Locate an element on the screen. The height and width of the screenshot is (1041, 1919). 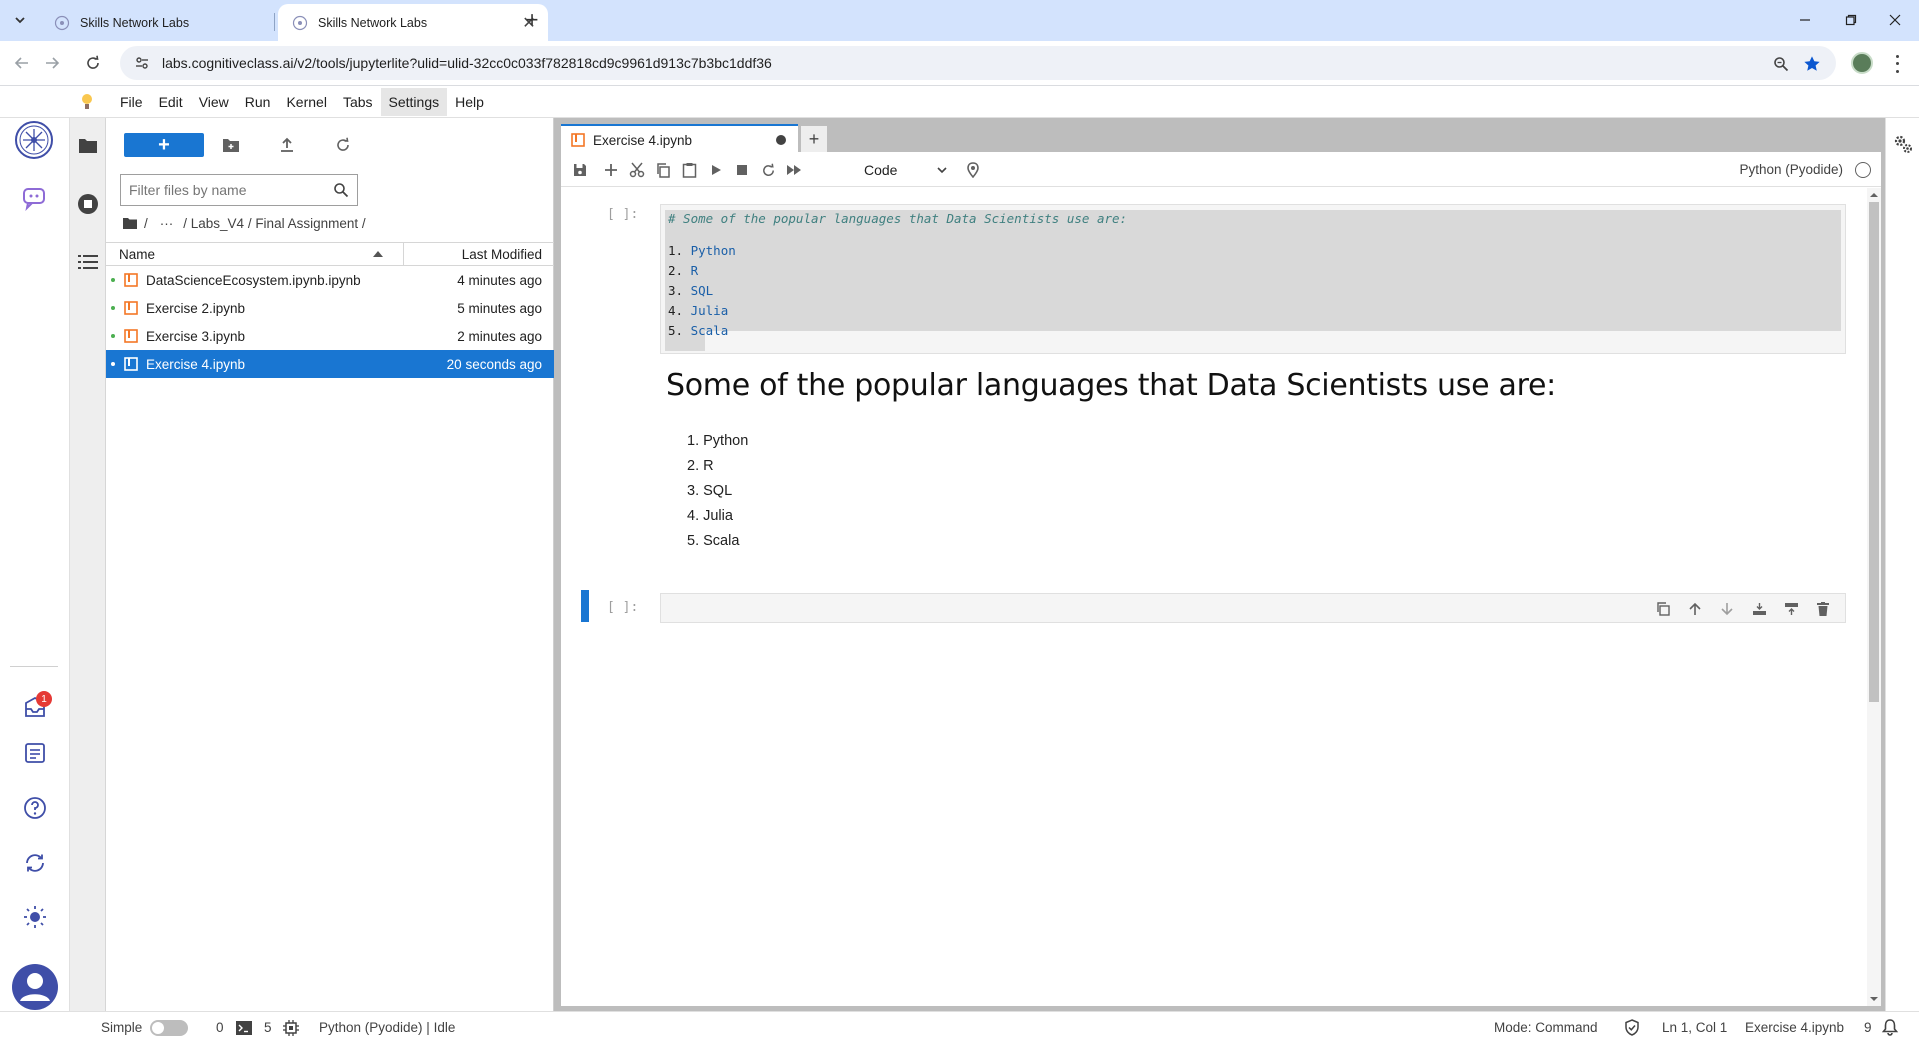
shield-check-icon is located at coordinates (1632, 1027).